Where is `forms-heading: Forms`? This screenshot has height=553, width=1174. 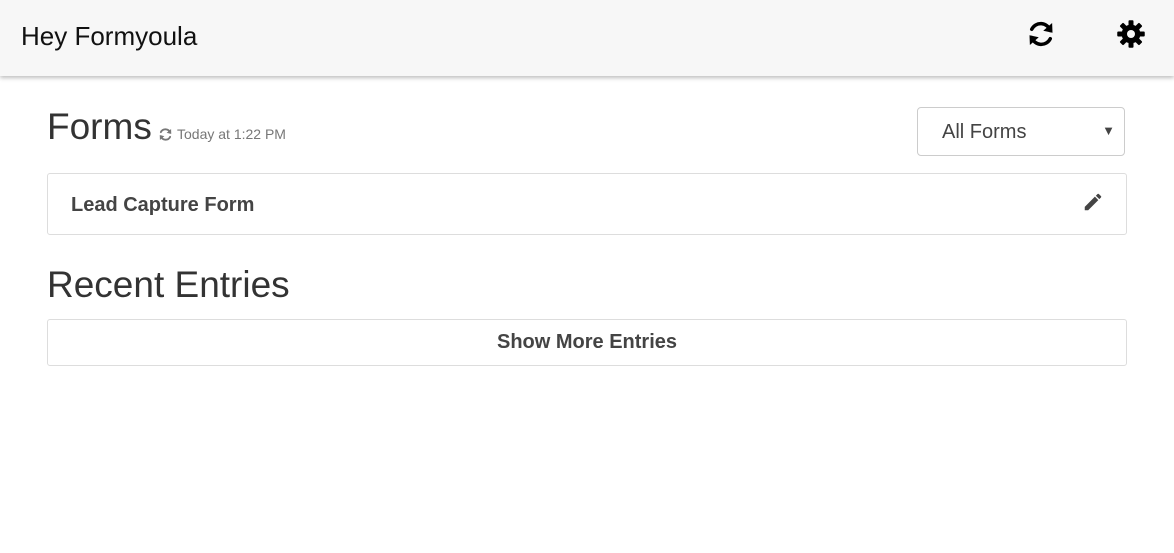 forms-heading: Forms is located at coordinates (99, 126).